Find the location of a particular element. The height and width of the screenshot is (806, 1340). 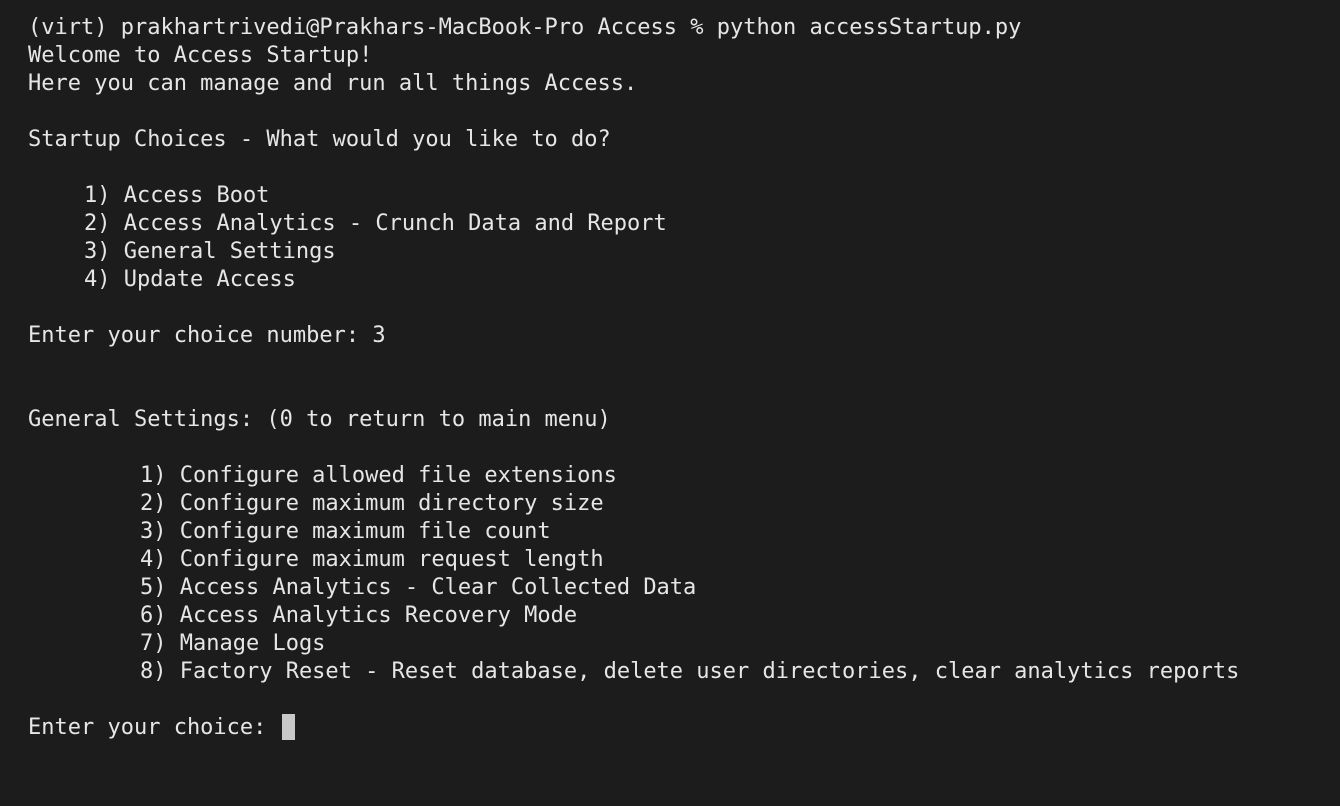

settings-option: 4) Configure maximum request length is located at coordinates (372, 559).